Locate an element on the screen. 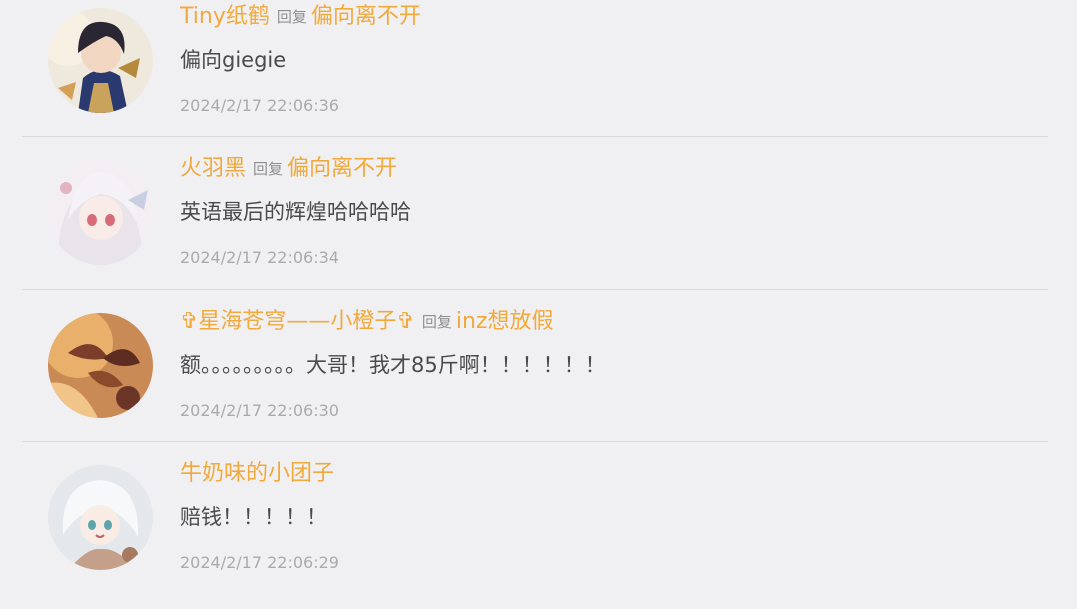 Image resolution: width=1077 pixels, height=609 pixels. comment-header: 牛奶味的小团子 is located at coordinates (257, 474).